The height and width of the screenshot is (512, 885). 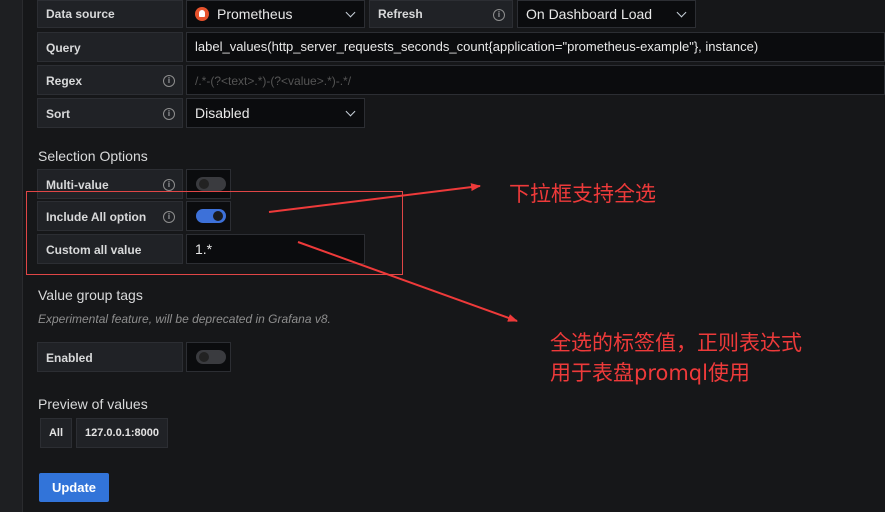 What do you see at coordinates (374, 198) in the screenshot?
I see `arrow-to-first-note` at bounding box center [374, 198].